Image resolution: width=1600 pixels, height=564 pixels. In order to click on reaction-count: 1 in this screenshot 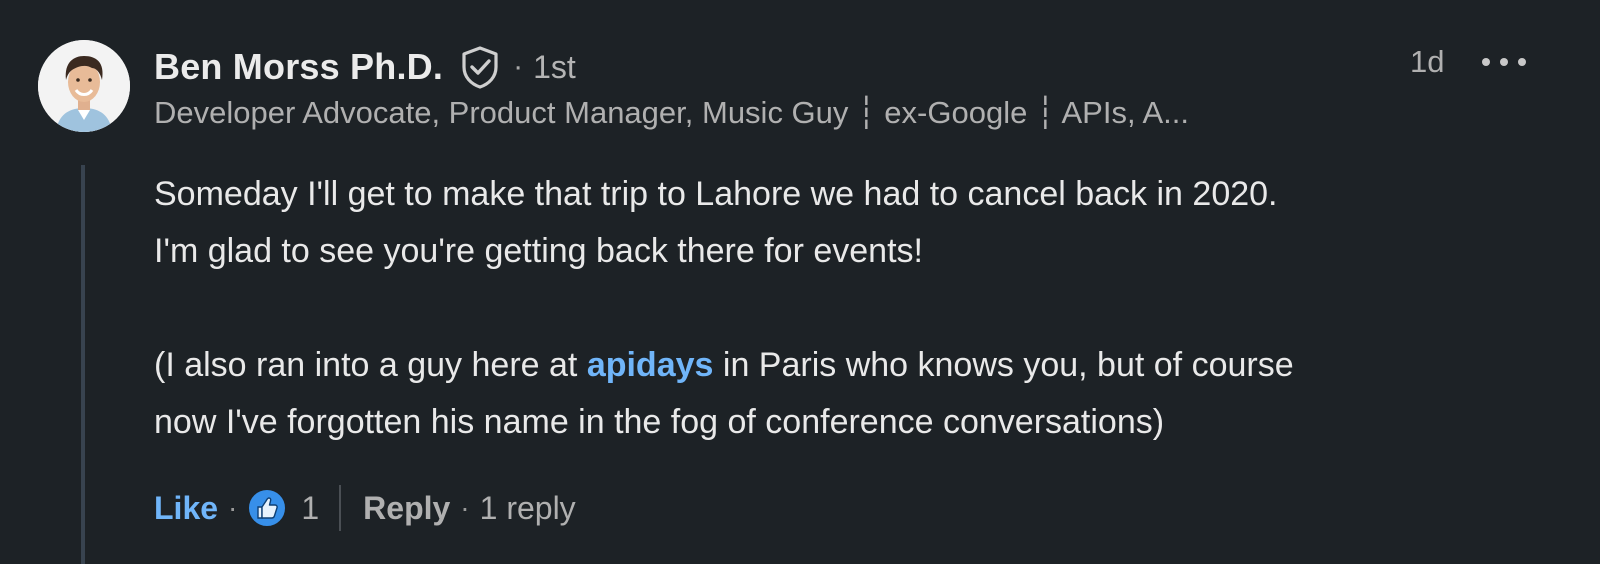, I will do `click(310, 508)`.